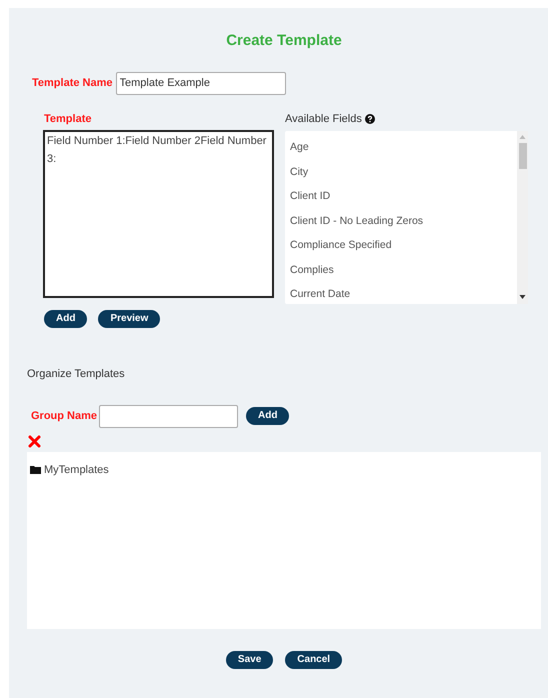 This screenshot has width=548, height=698. What do you see at coordinates (76, 470) in the screenshot?
I see `tree-item: MyTemplates` at bounding box center [76, 470].